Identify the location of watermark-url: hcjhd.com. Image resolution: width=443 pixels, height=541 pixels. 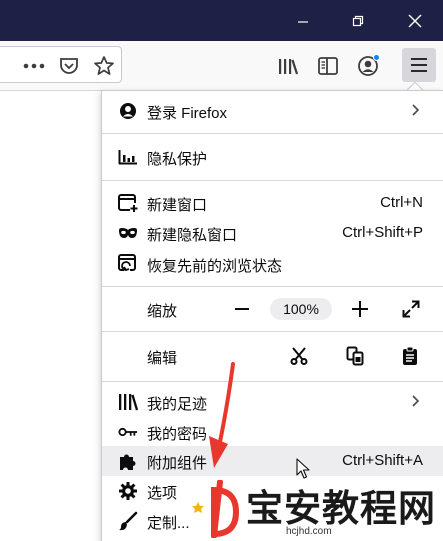
(309, 531).